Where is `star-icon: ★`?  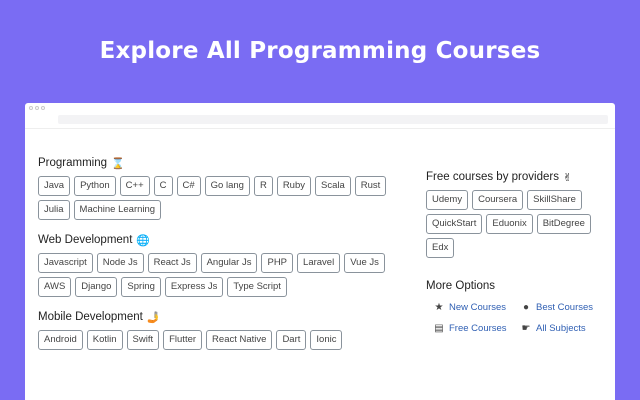 star-icon: ★ is located at coordinates (439, 307).